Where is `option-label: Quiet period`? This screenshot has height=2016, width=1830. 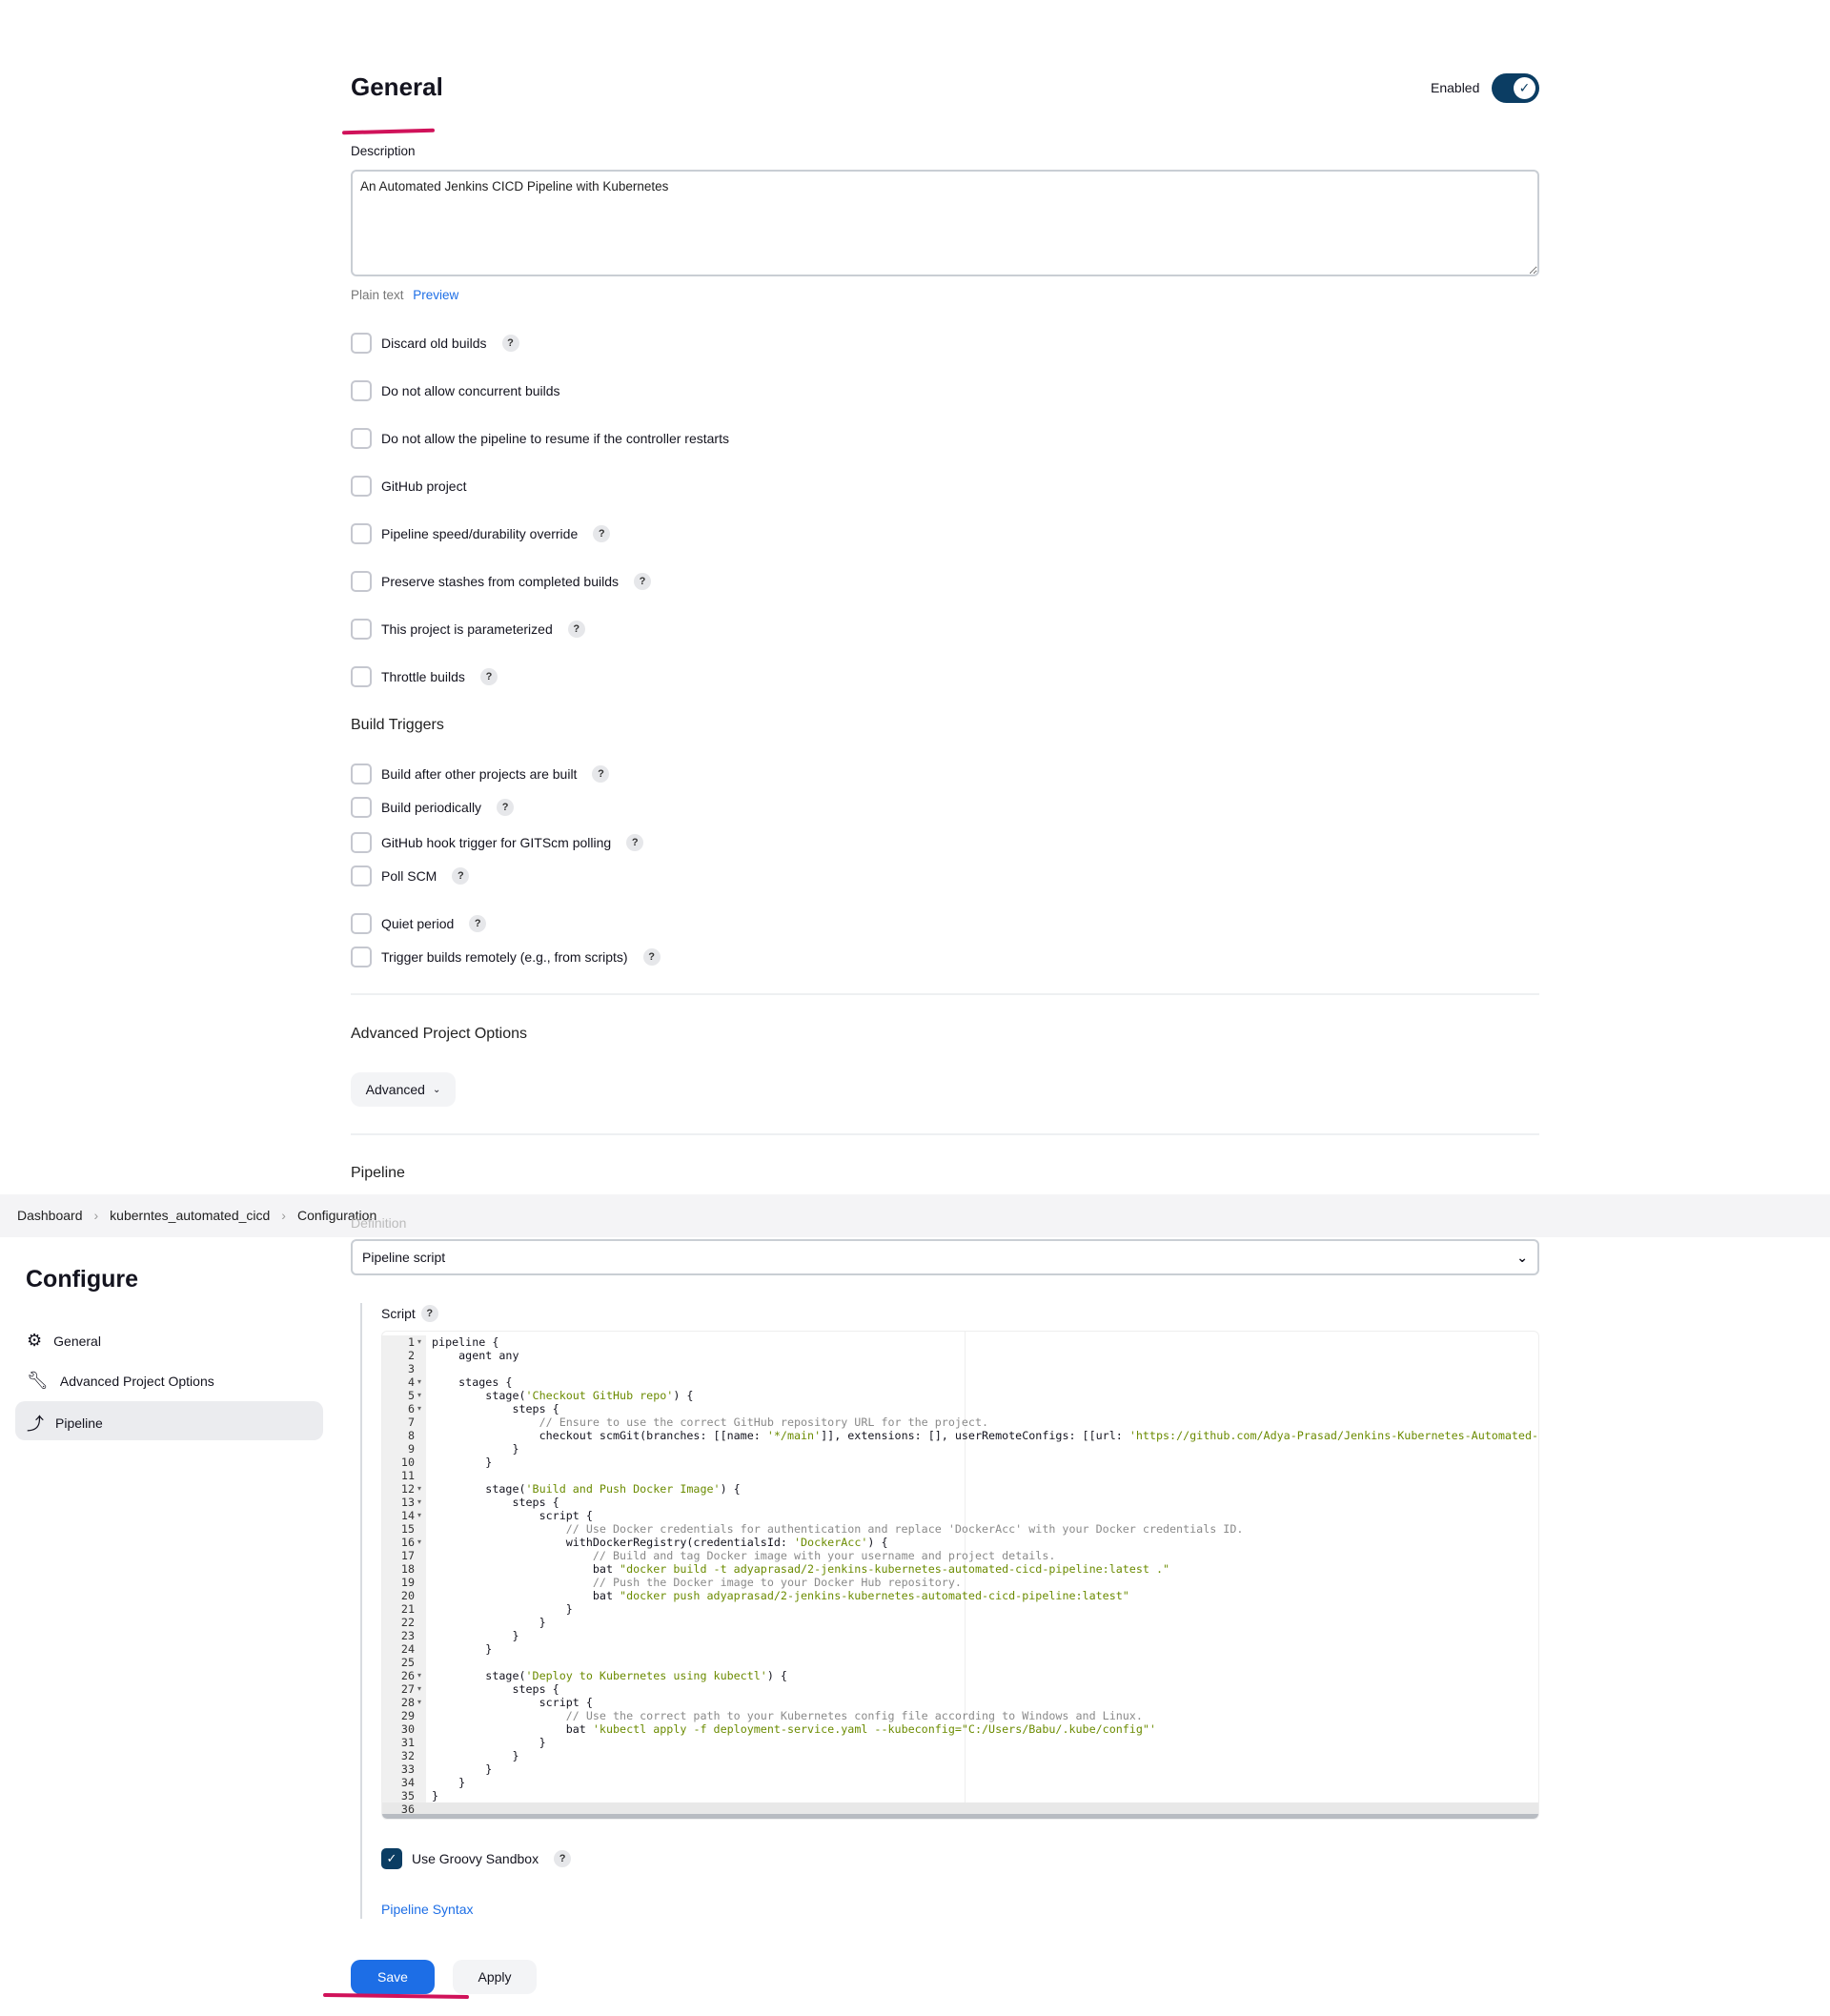
option-label: Quiet period is located at coordinates (418, 923).